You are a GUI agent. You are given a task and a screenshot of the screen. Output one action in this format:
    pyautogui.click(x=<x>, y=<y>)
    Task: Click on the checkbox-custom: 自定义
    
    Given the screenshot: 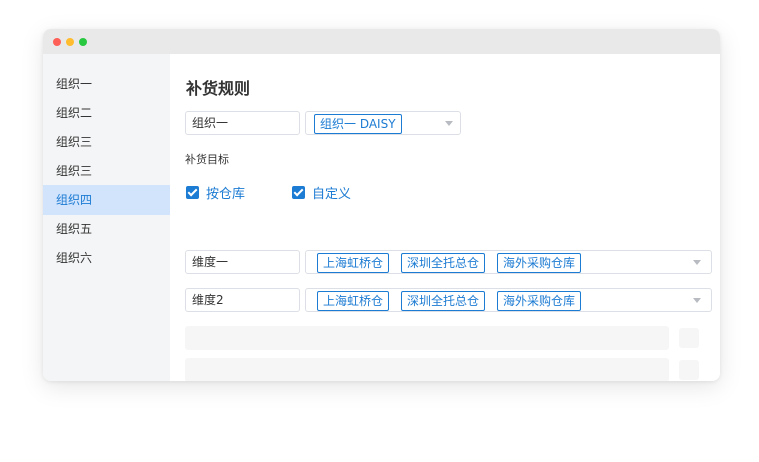 What is the action you would take?
    pyautogui.click(x=321, y=192)
    